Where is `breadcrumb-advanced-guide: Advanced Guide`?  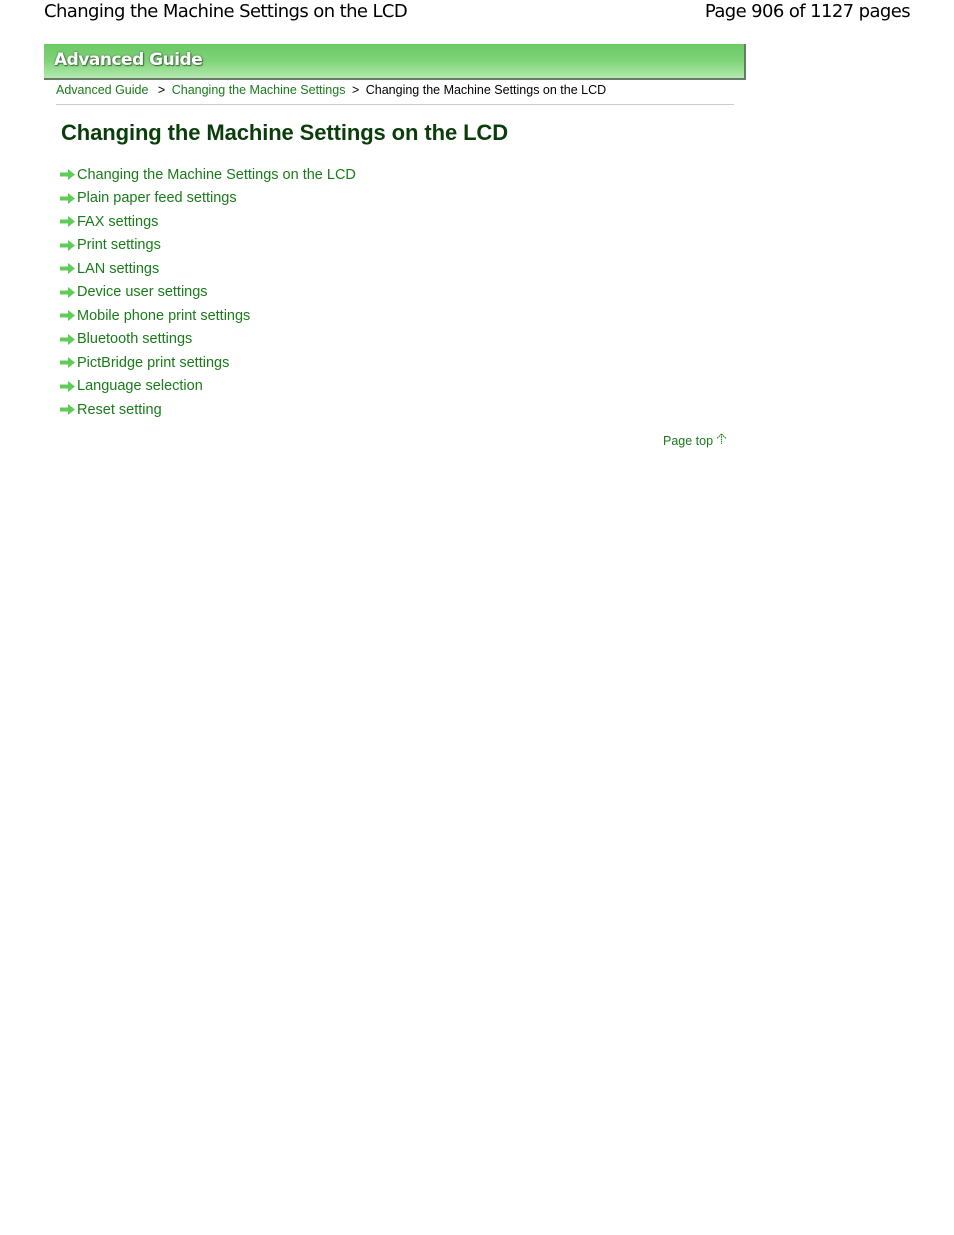 breadcrumb-advanced-guide: Advanced Guide is located at coordinates (102, 90).